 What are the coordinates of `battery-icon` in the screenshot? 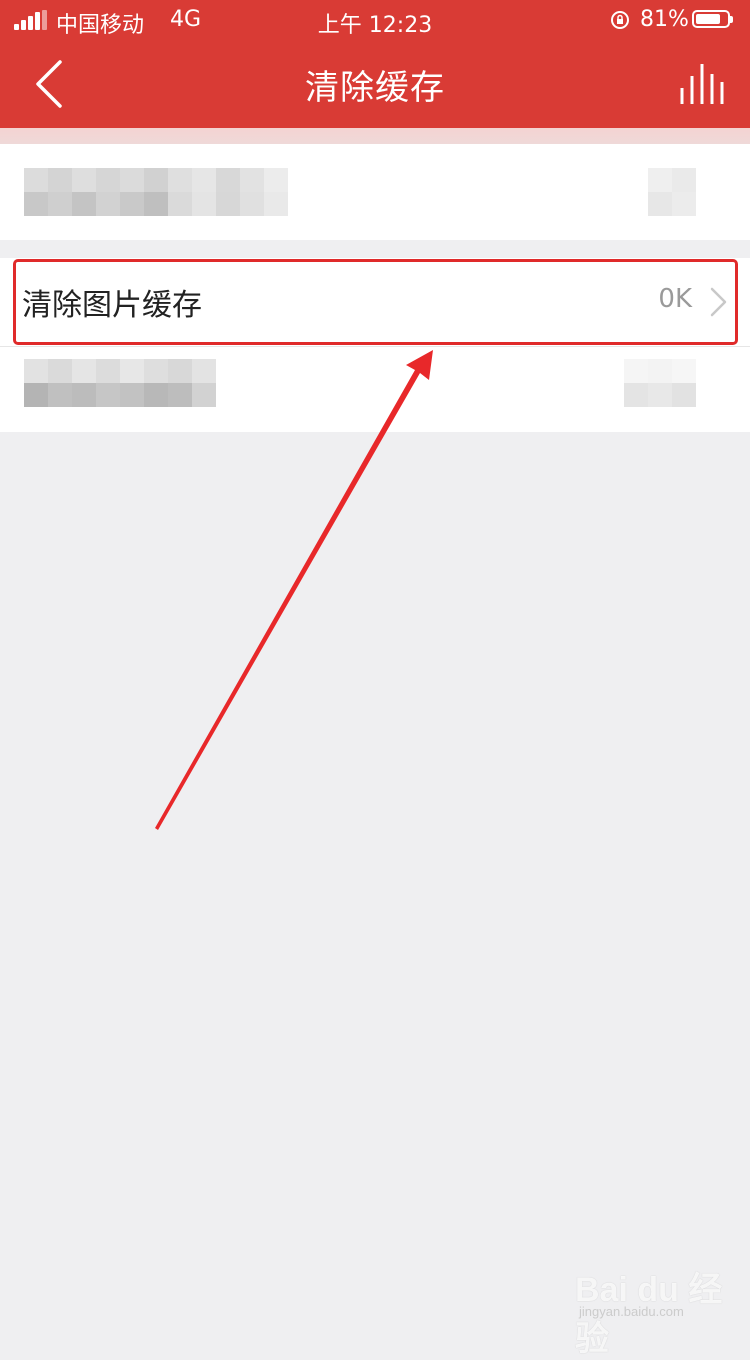 It's located at (712, 19).